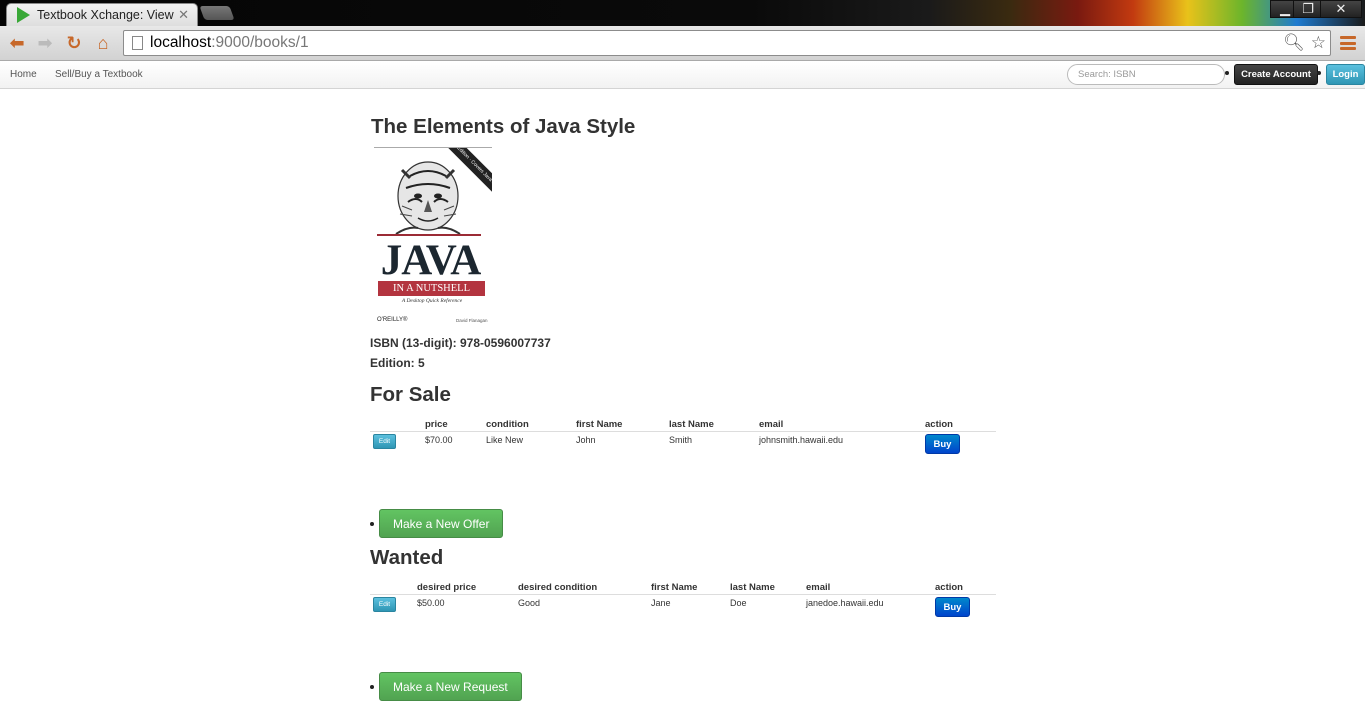 Image resolution: width=1365 pixels, height=727 pixels. I want to click on book-title: The Elements of Java Style, so click(503, 126).